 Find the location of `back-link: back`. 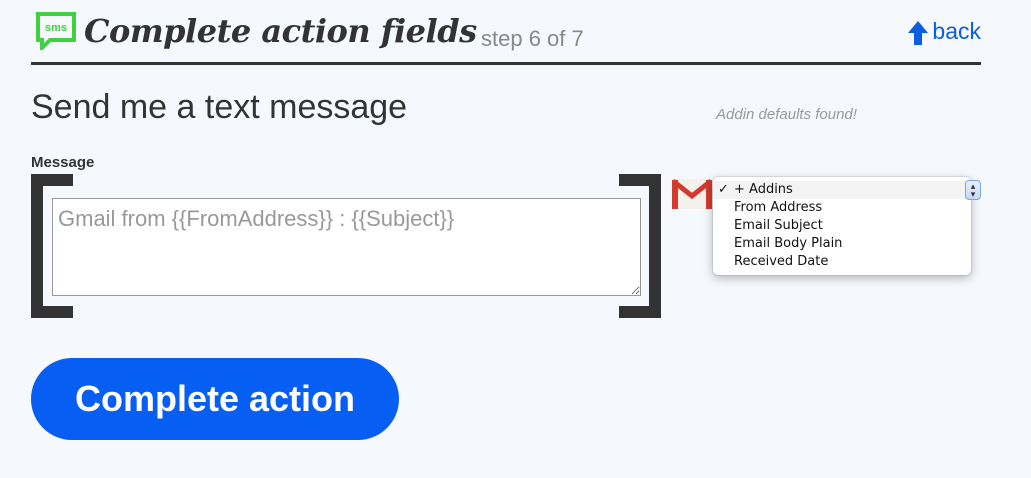

back-link: back is located at coordinates (944, 31).